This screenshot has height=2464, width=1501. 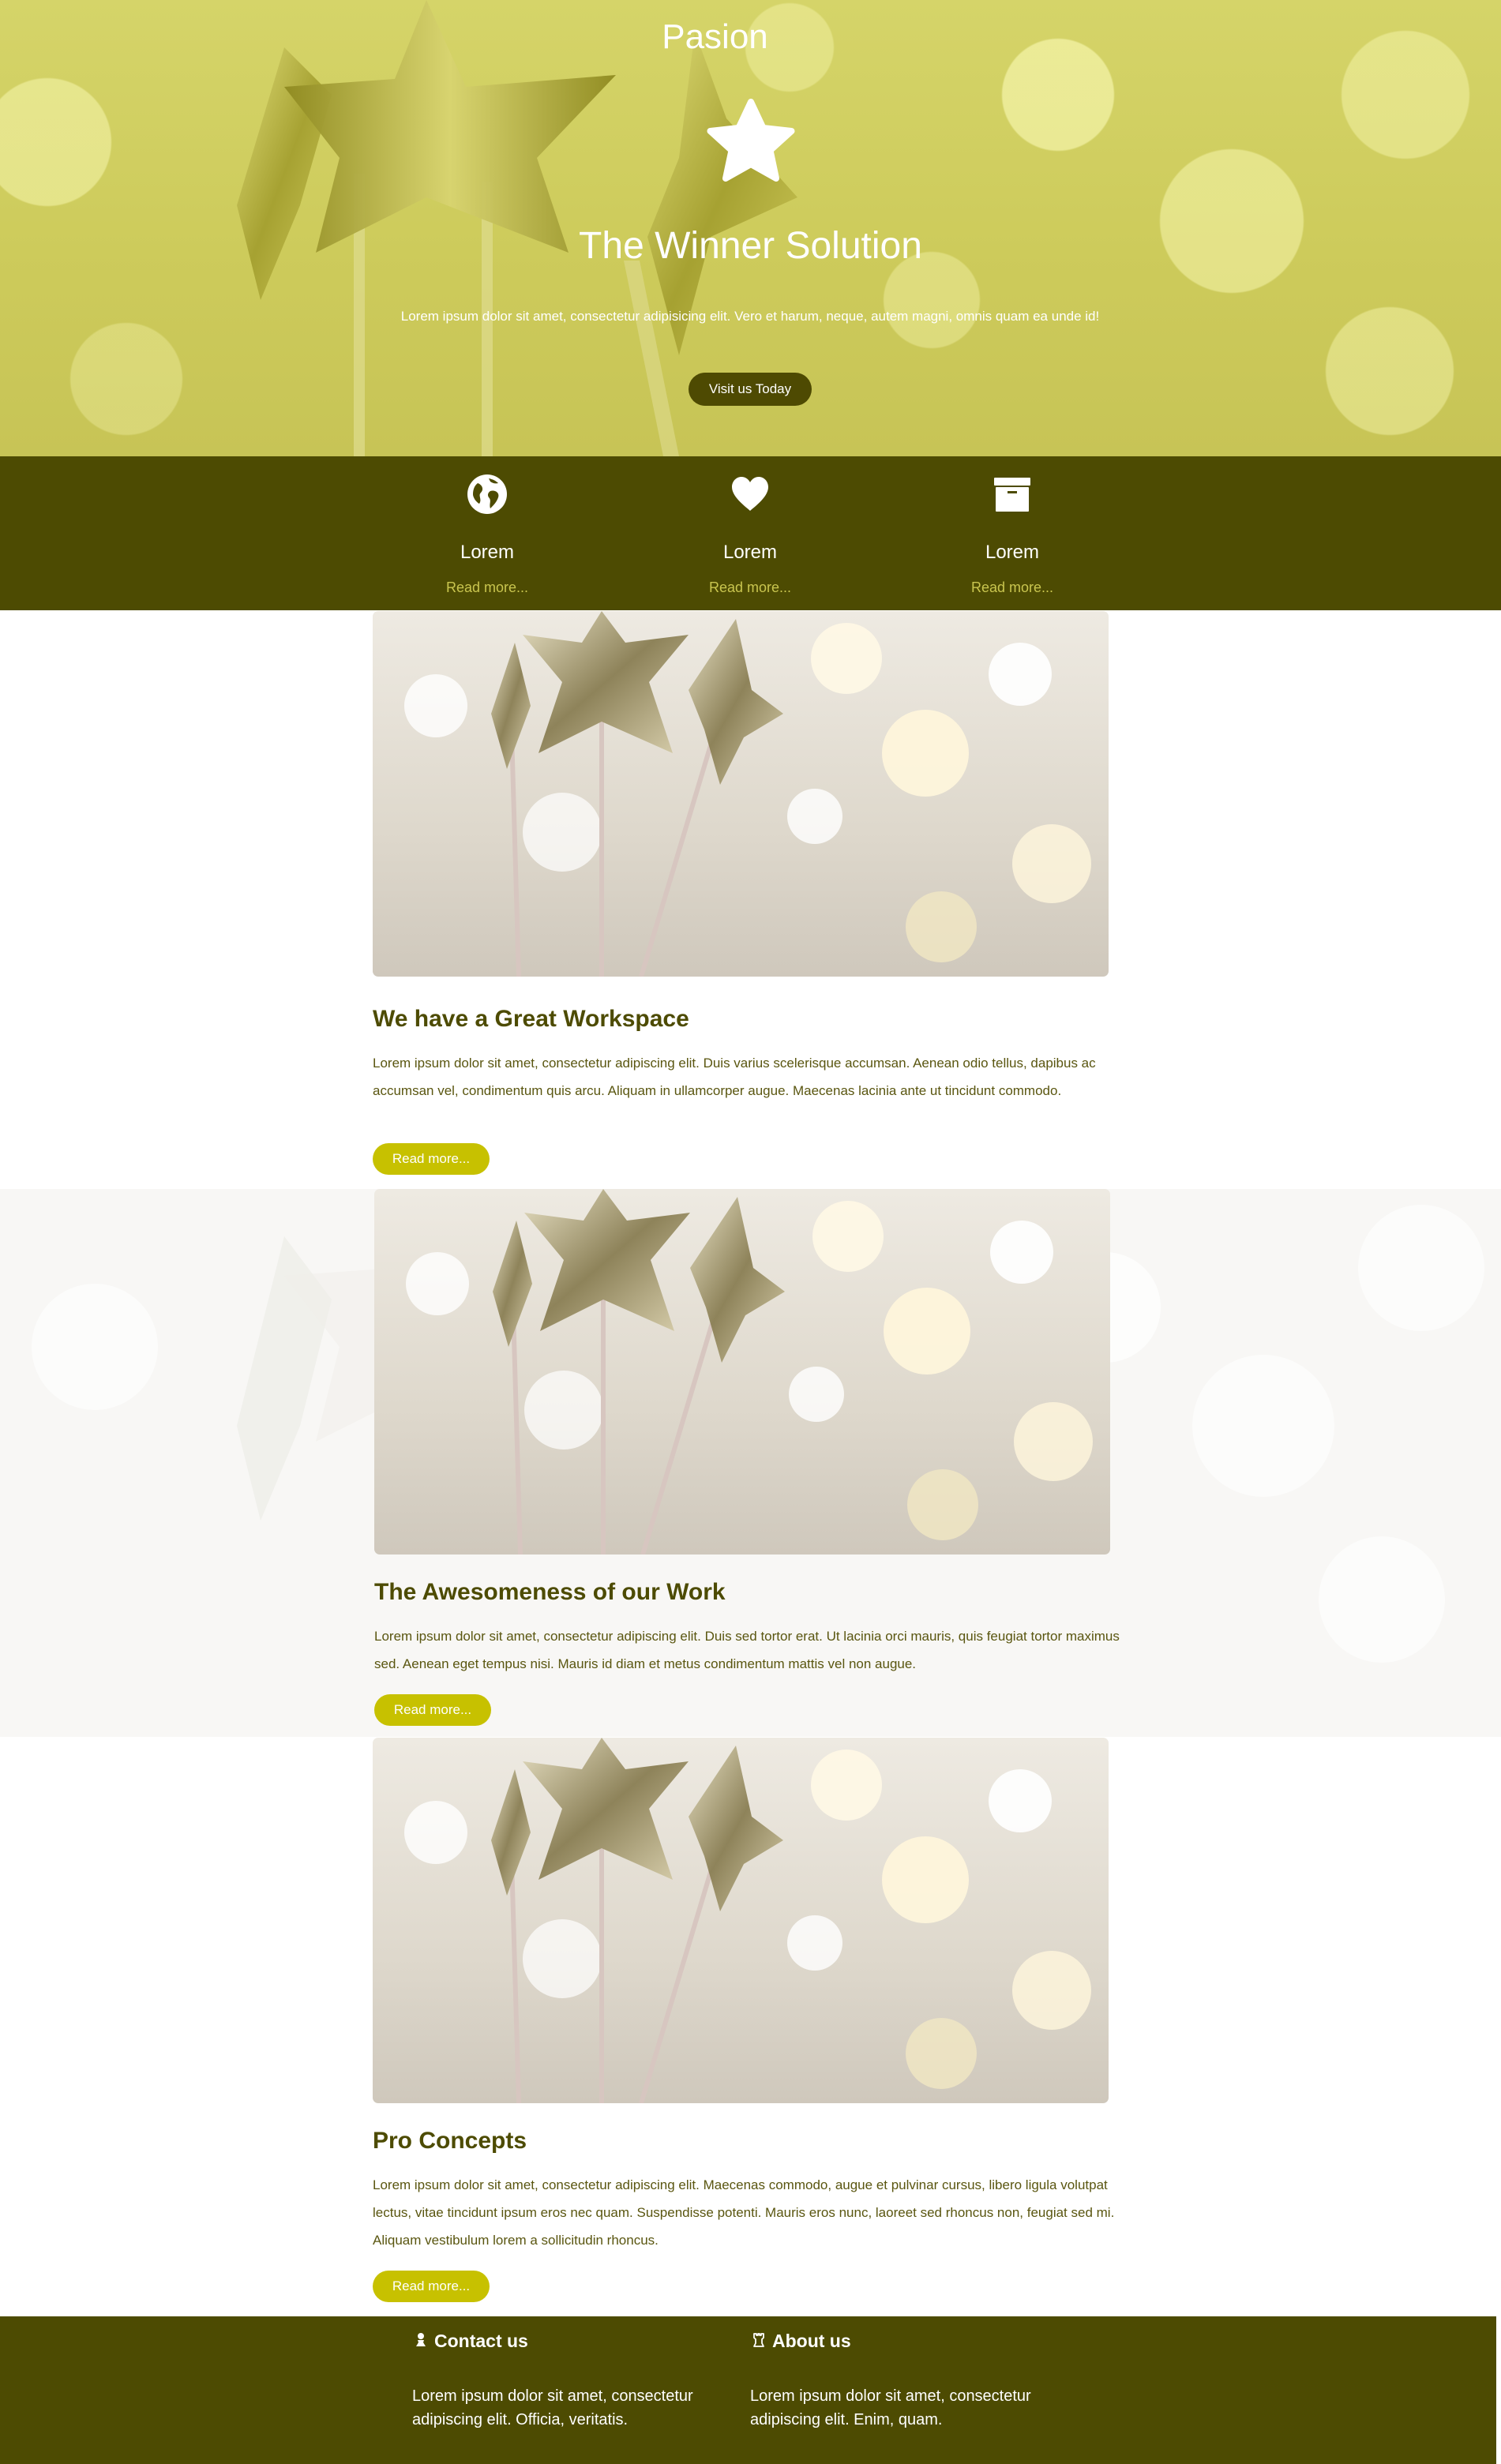 I want to click on article-title: Pro Concepts, so click(x=450, y=2141).